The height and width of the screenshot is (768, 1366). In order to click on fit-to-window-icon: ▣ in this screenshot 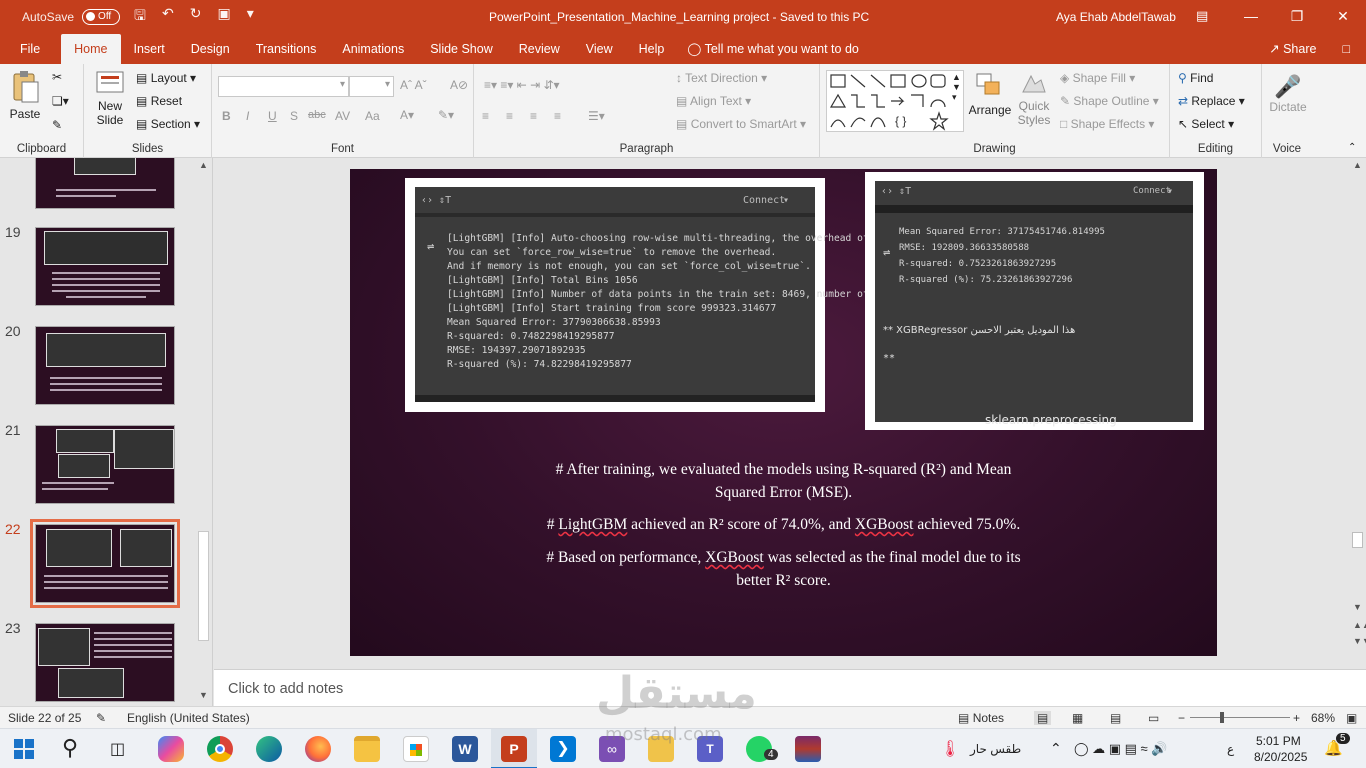, I will do `click(1351, 718)`.